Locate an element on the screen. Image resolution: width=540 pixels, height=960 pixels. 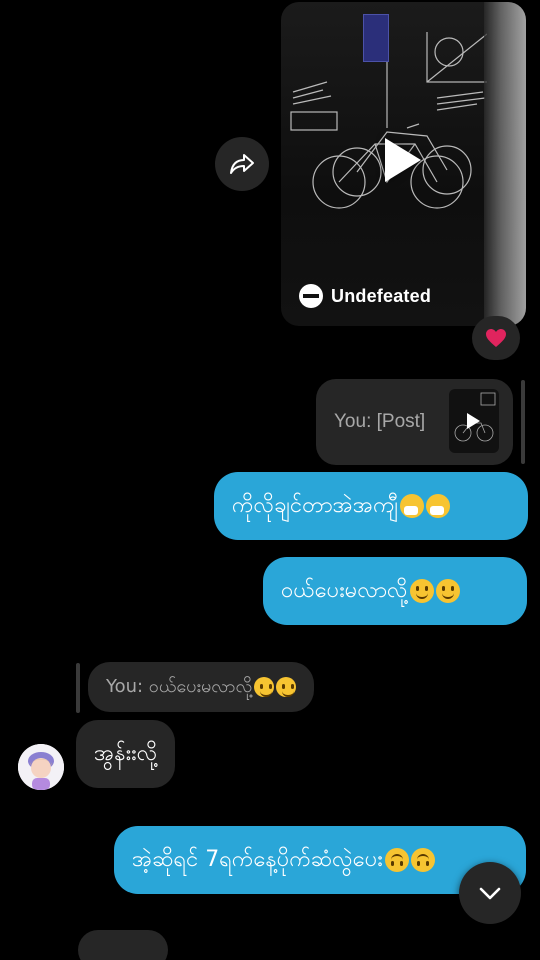
reply-preview-post: You: [Post] is located at coordinates (414, 422).